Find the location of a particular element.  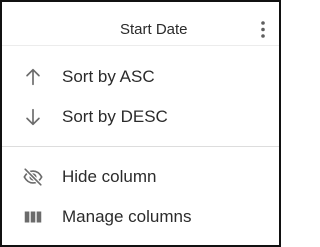

manage-columns-label: Manage columns is located at coordinates (127, 216).